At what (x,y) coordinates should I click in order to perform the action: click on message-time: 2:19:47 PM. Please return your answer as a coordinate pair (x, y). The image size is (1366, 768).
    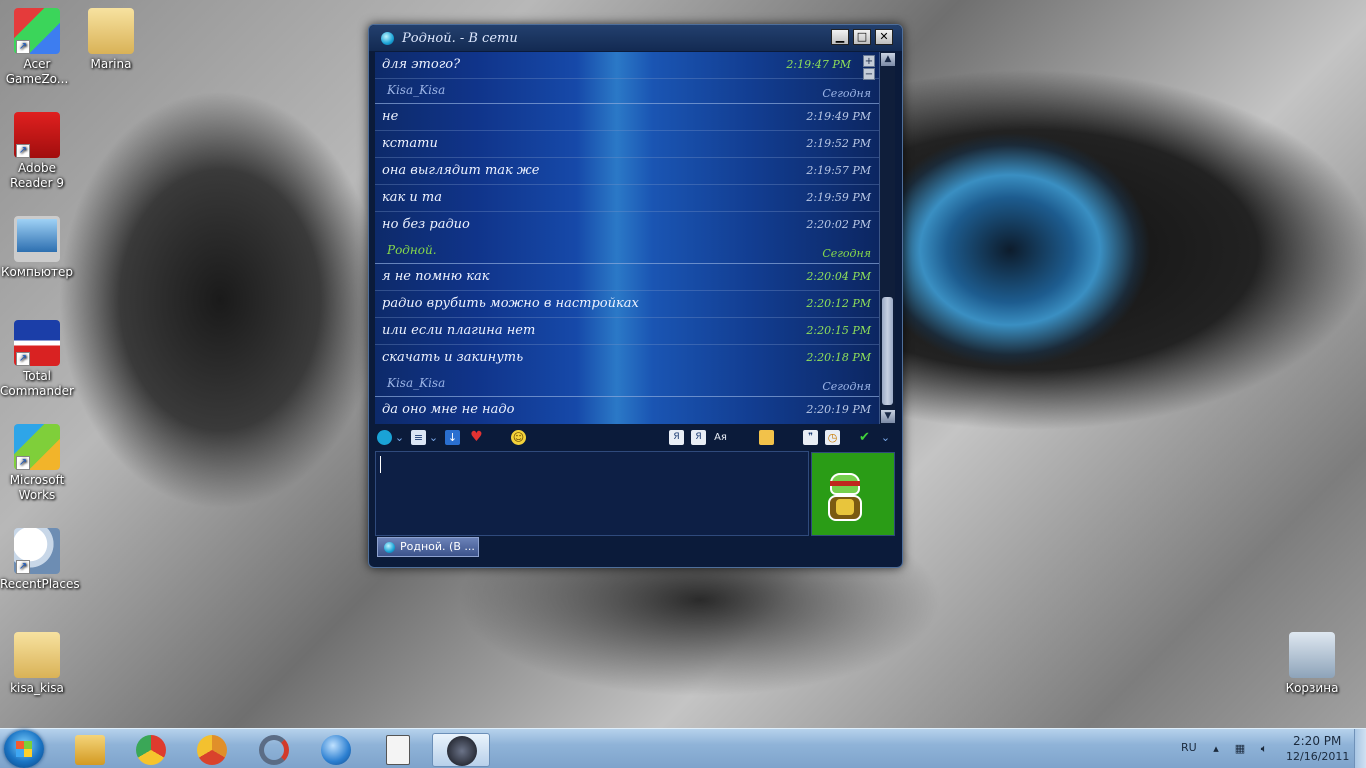
    Looking at the image, I should click on (818, 64).